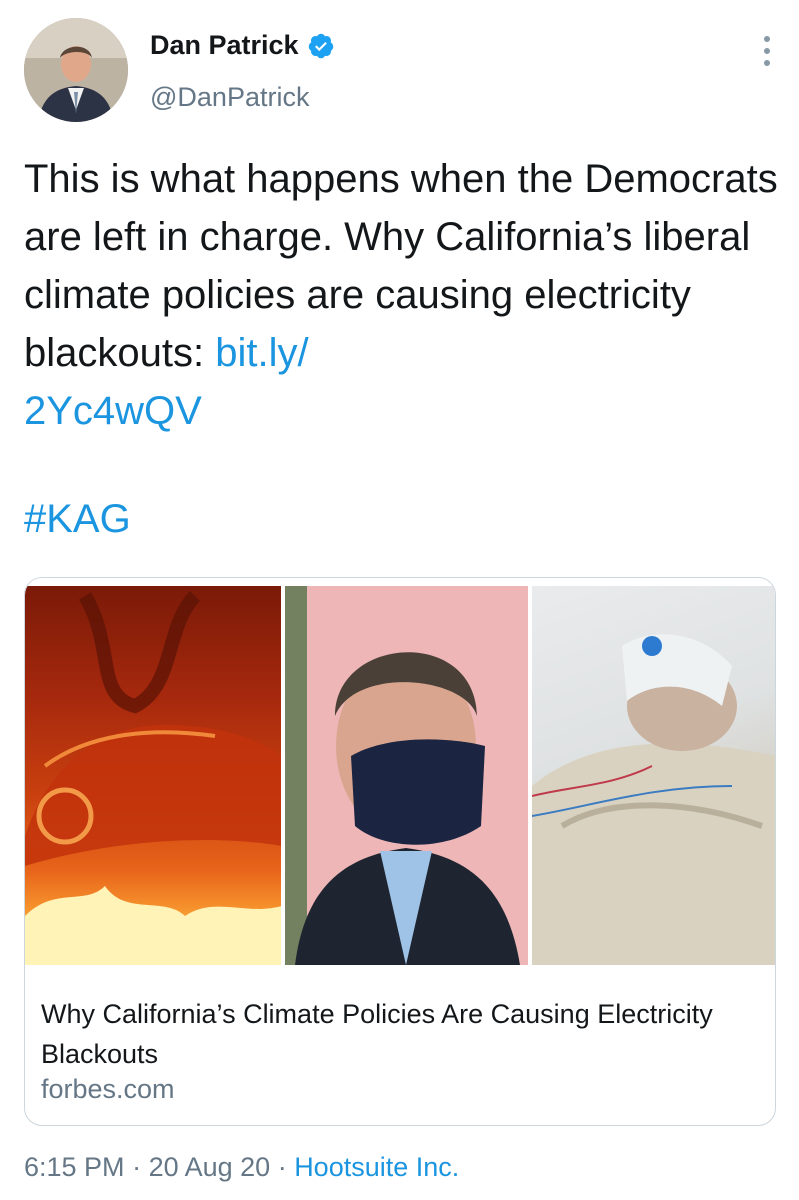 This screenshot has width=799, height=1200. What do you see at coordinates (321, 46) in the screenshot?
I see `verified-badge-icon` at bounding box center [321, 46].